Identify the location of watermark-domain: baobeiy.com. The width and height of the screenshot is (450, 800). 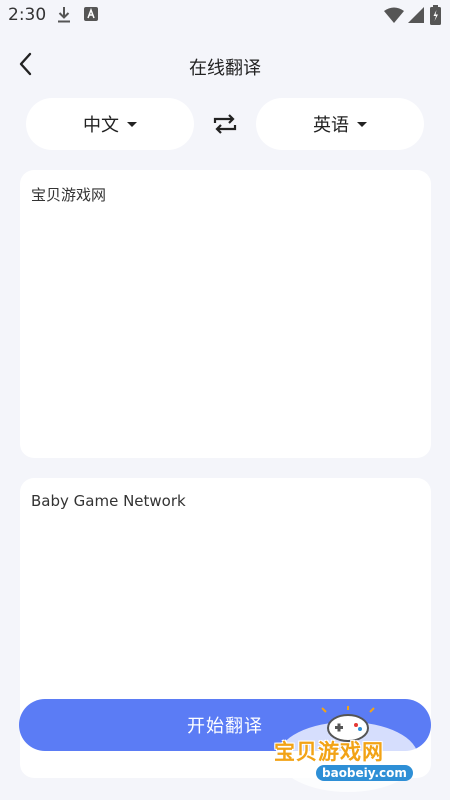
(364, 773).